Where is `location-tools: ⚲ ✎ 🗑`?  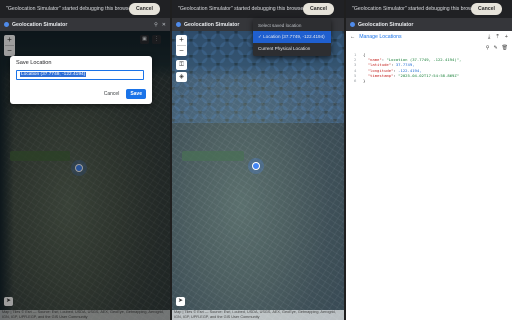
location-tools: ⚲ ✎ 🗑 is located at coordinates (429, 47).